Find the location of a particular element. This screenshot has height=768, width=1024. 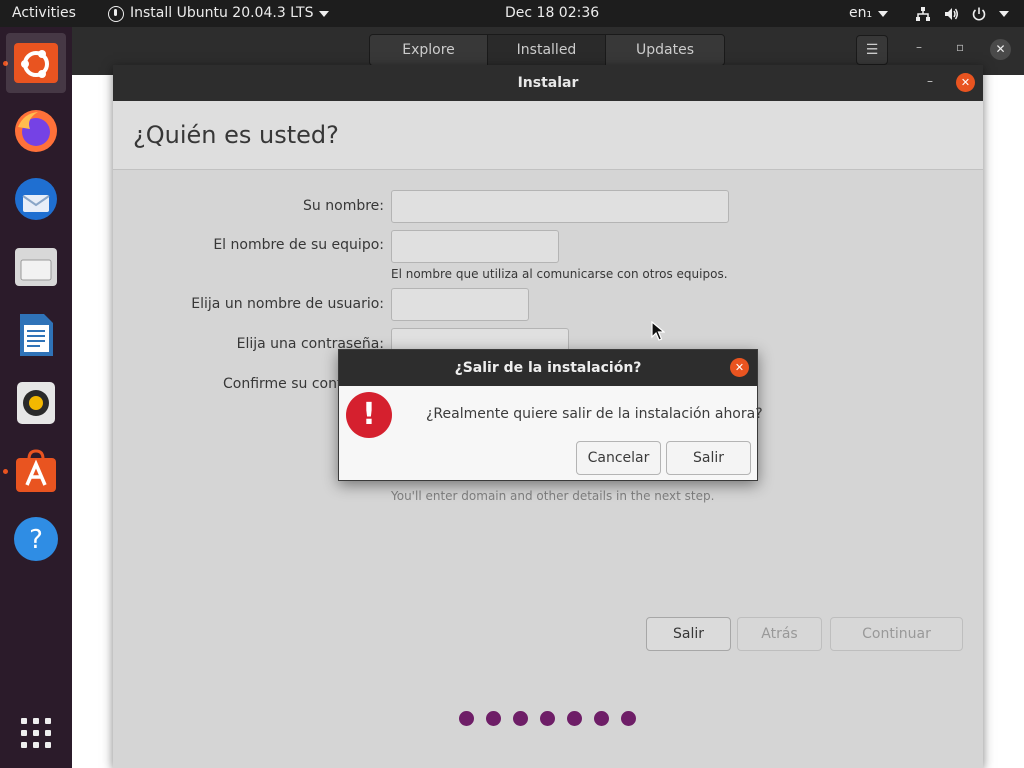

tab-installed: Installed is located at coordinates (547, 50).